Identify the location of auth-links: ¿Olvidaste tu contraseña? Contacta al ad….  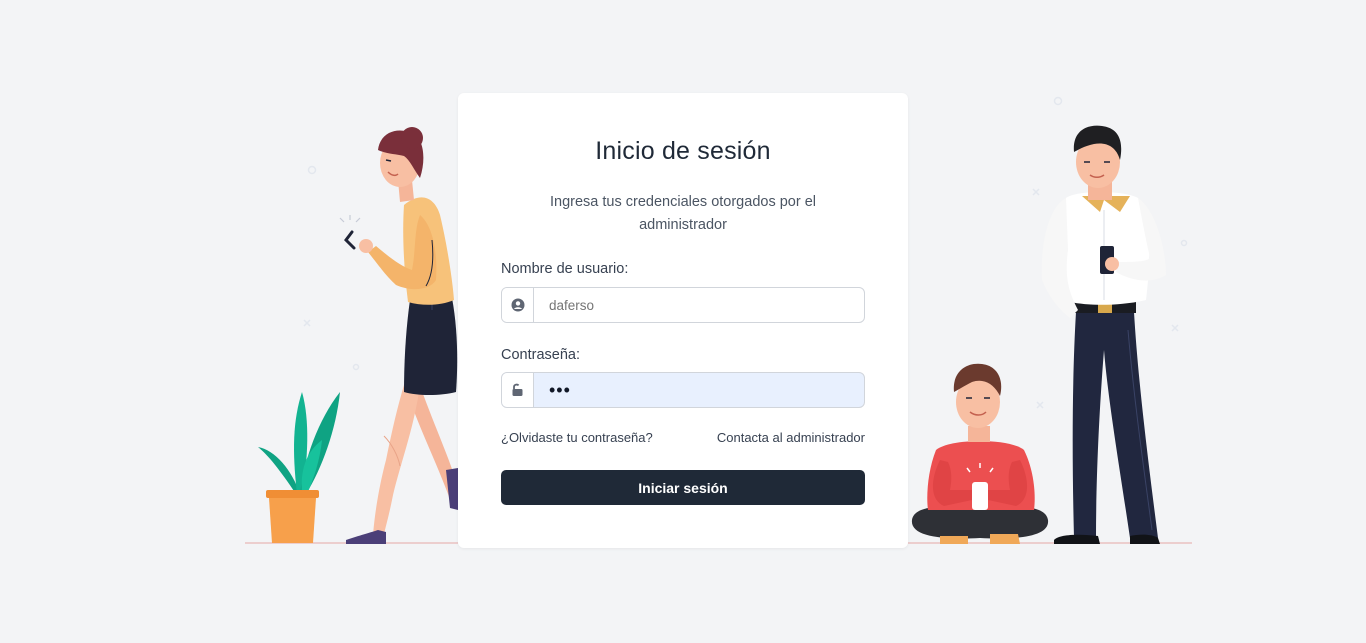
(683, 437).